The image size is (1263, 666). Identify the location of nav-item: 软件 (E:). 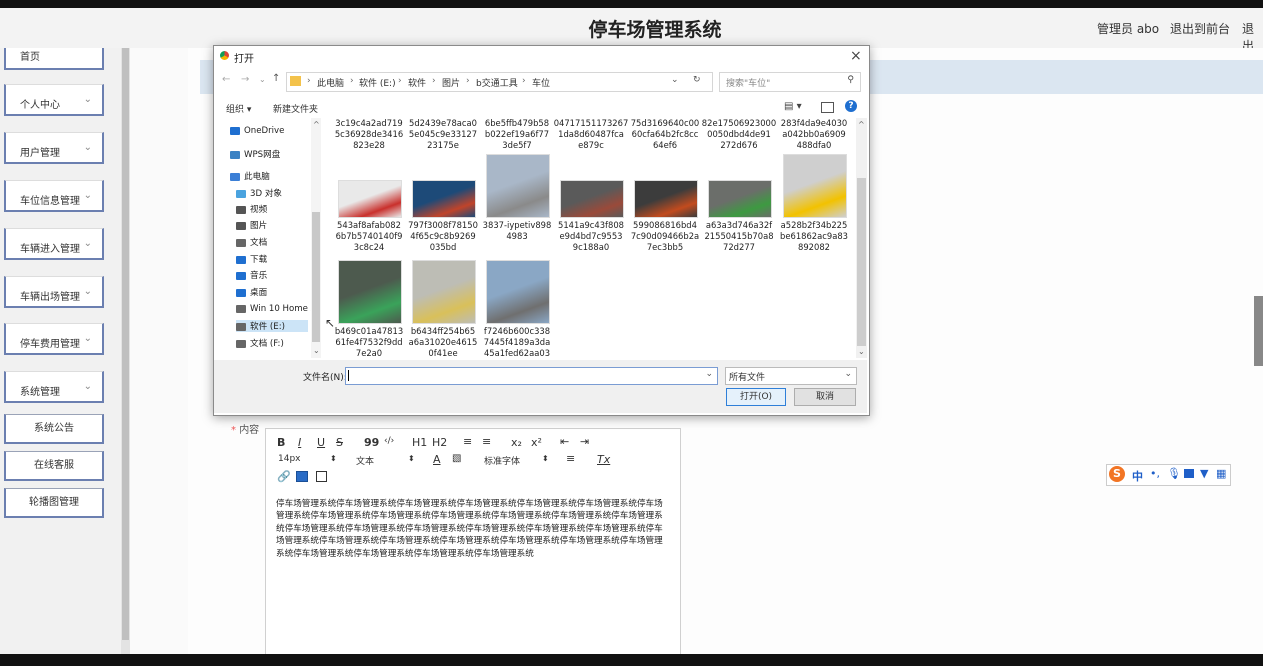
(272, 326).